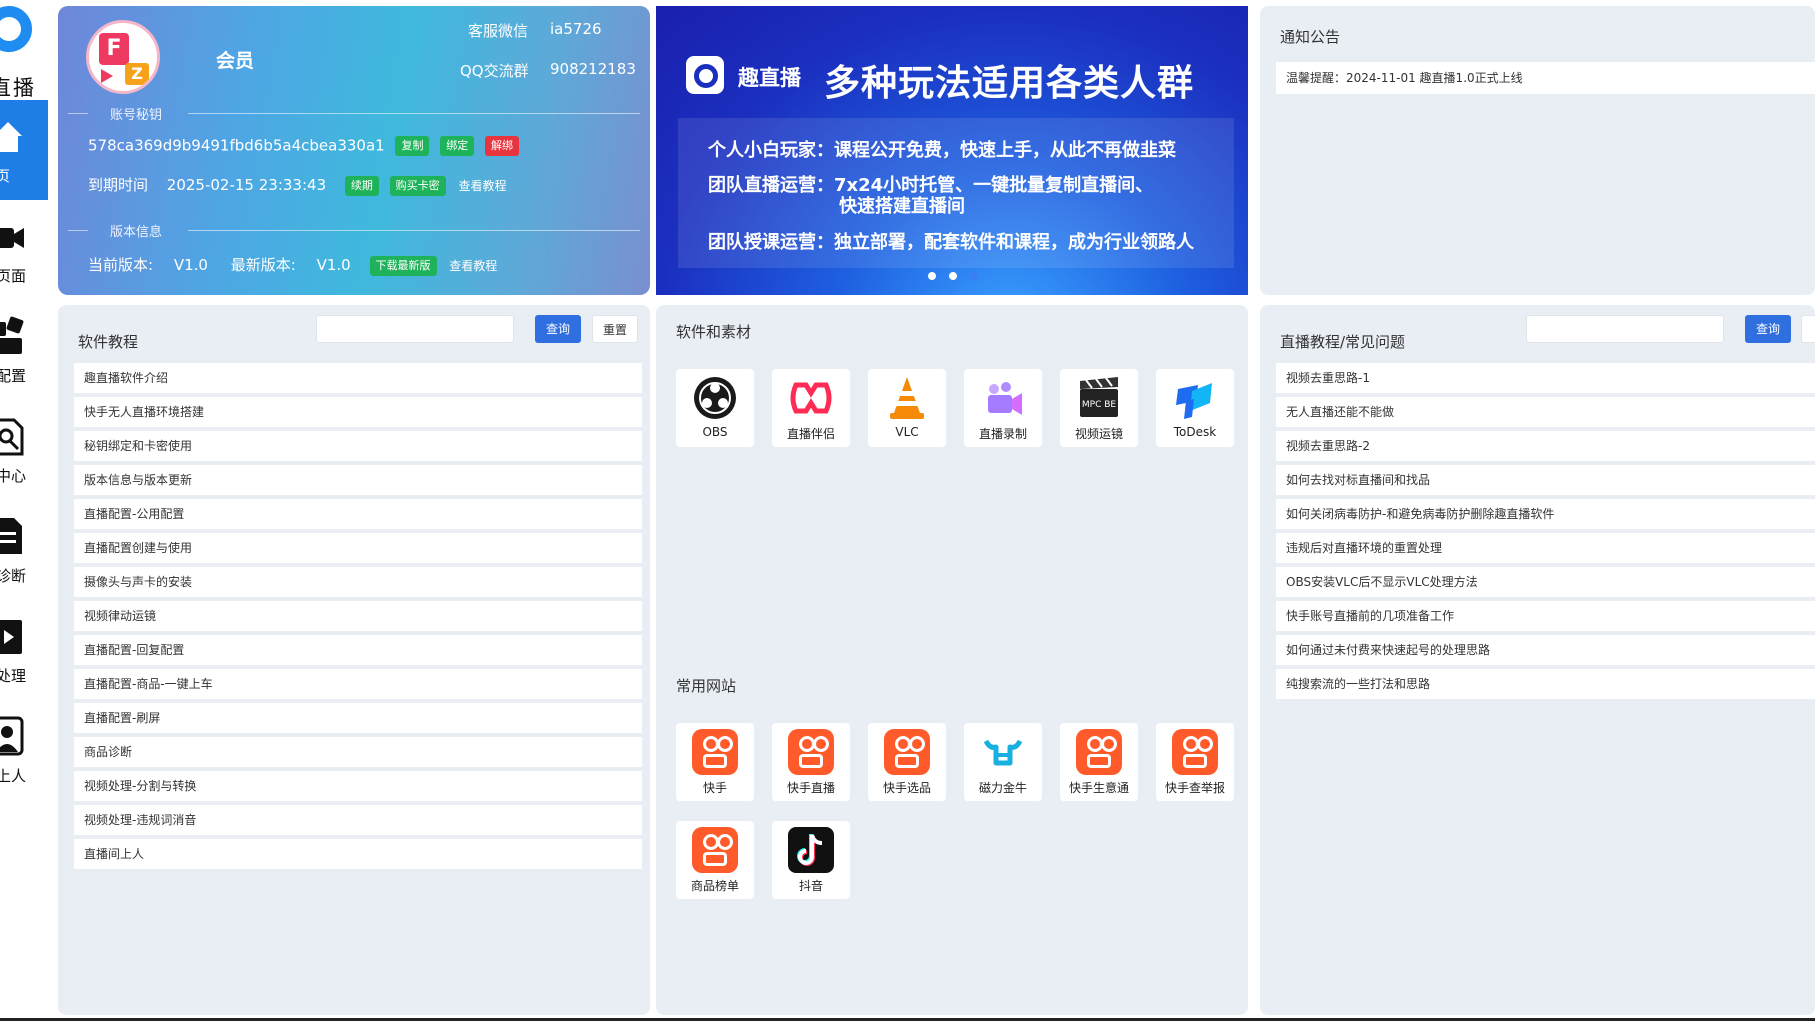 The width and height of the screenshot is (1815, 1021). I want to click on key-section-label: 账号秘钥, so click(136, 115).